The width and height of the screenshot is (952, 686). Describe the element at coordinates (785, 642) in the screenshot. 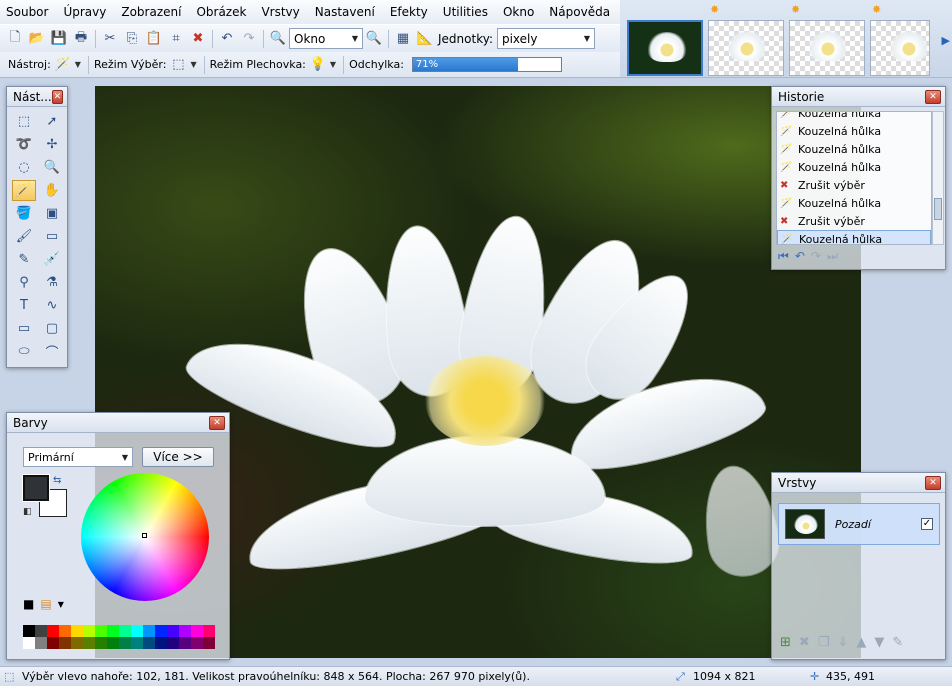

I see `add-layer-icon: ⊞` at that location.